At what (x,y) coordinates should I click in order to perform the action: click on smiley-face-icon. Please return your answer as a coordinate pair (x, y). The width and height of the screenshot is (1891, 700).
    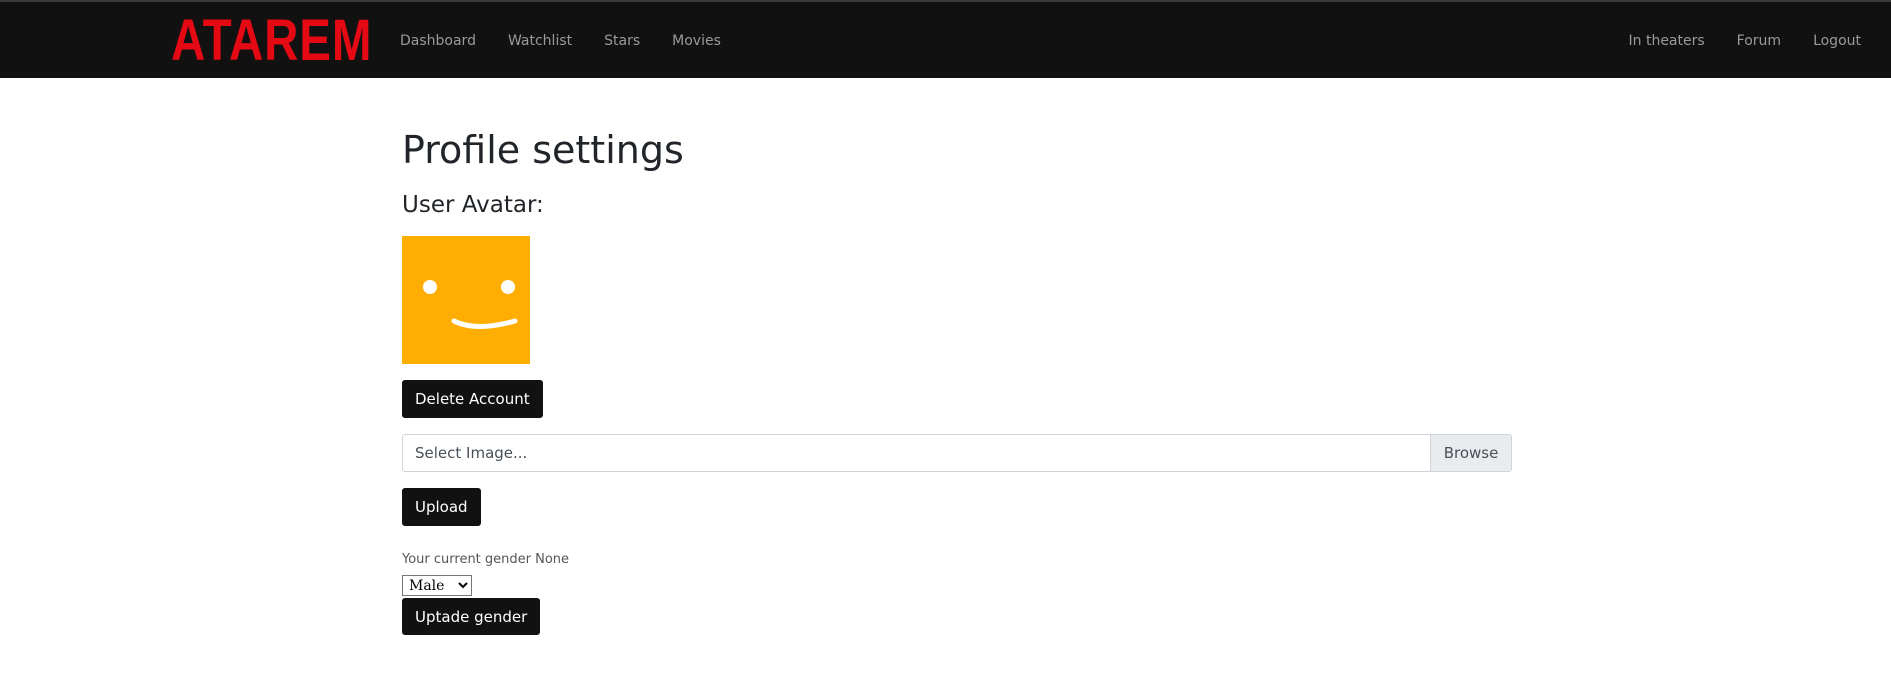
    Looking at the image, I should click on (470, 304).